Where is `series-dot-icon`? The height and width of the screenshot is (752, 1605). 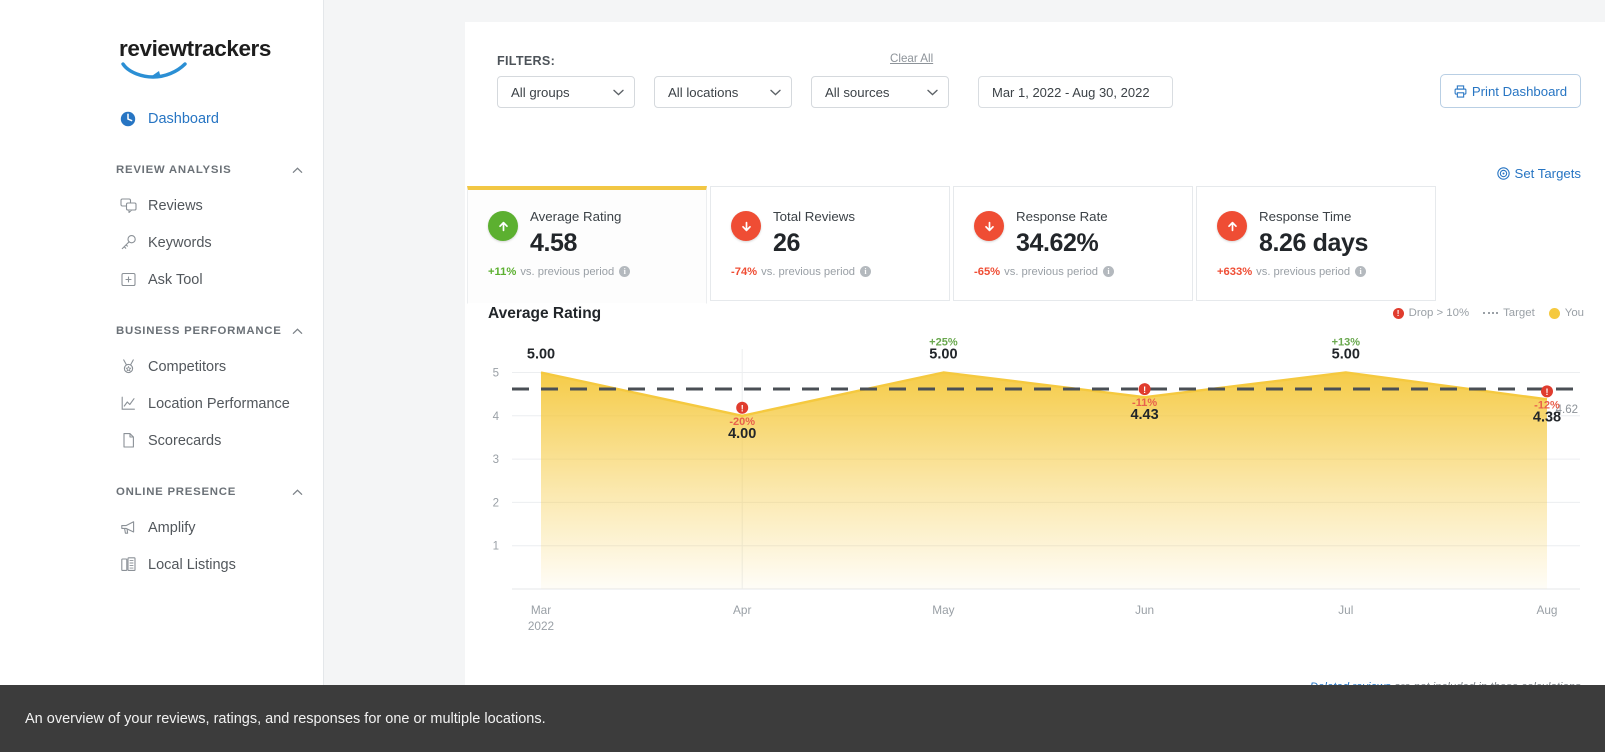 series-dot-icon is located at coordinates (1554, 313).